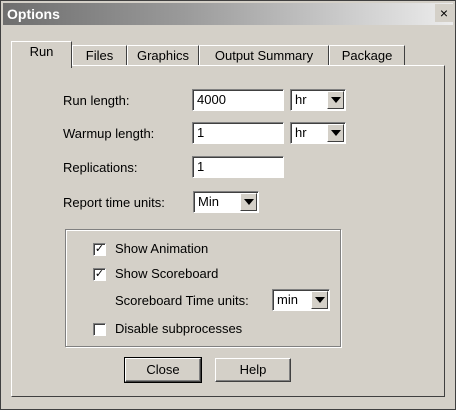  Describe the element at coordinates (163, 55) in the screenshot. I see `tab-graphics: Graphics` at that location.